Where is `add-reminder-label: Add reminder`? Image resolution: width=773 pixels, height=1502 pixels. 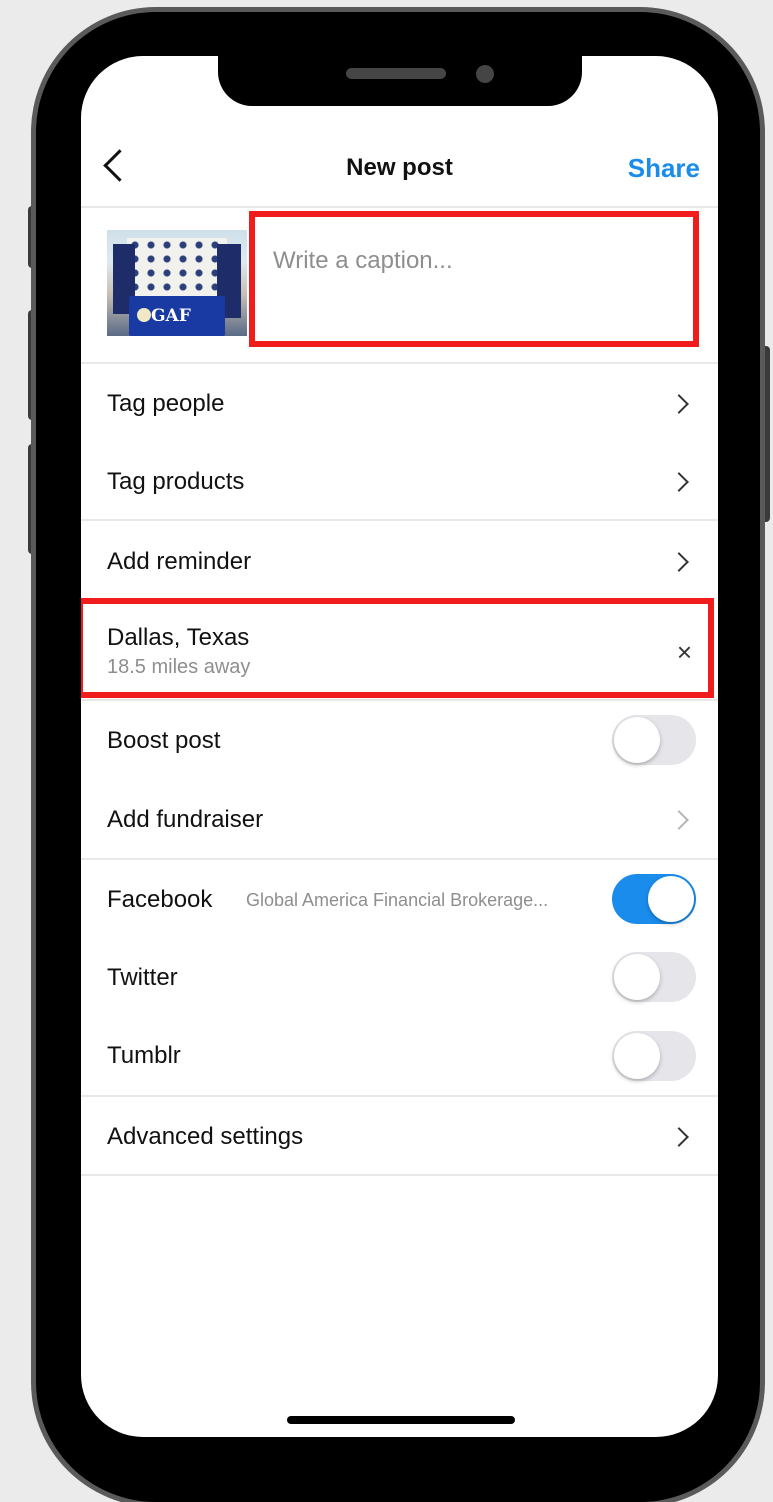
add-reminder-label: Add reminder is located at coordinates (179, 562).